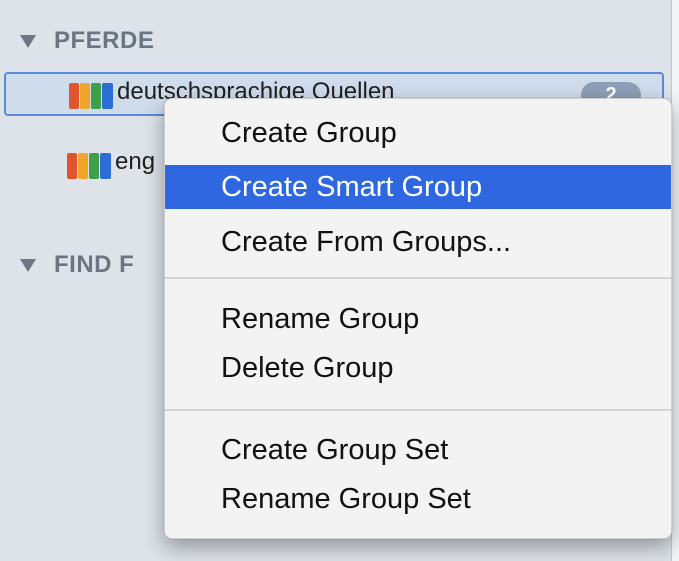 The image size is (679, 561). What do you see at coordinates (418, 450) in the screenshot?
I see `menu-item-create-group-set: Create Group Set` at bounding box center [418, 450].